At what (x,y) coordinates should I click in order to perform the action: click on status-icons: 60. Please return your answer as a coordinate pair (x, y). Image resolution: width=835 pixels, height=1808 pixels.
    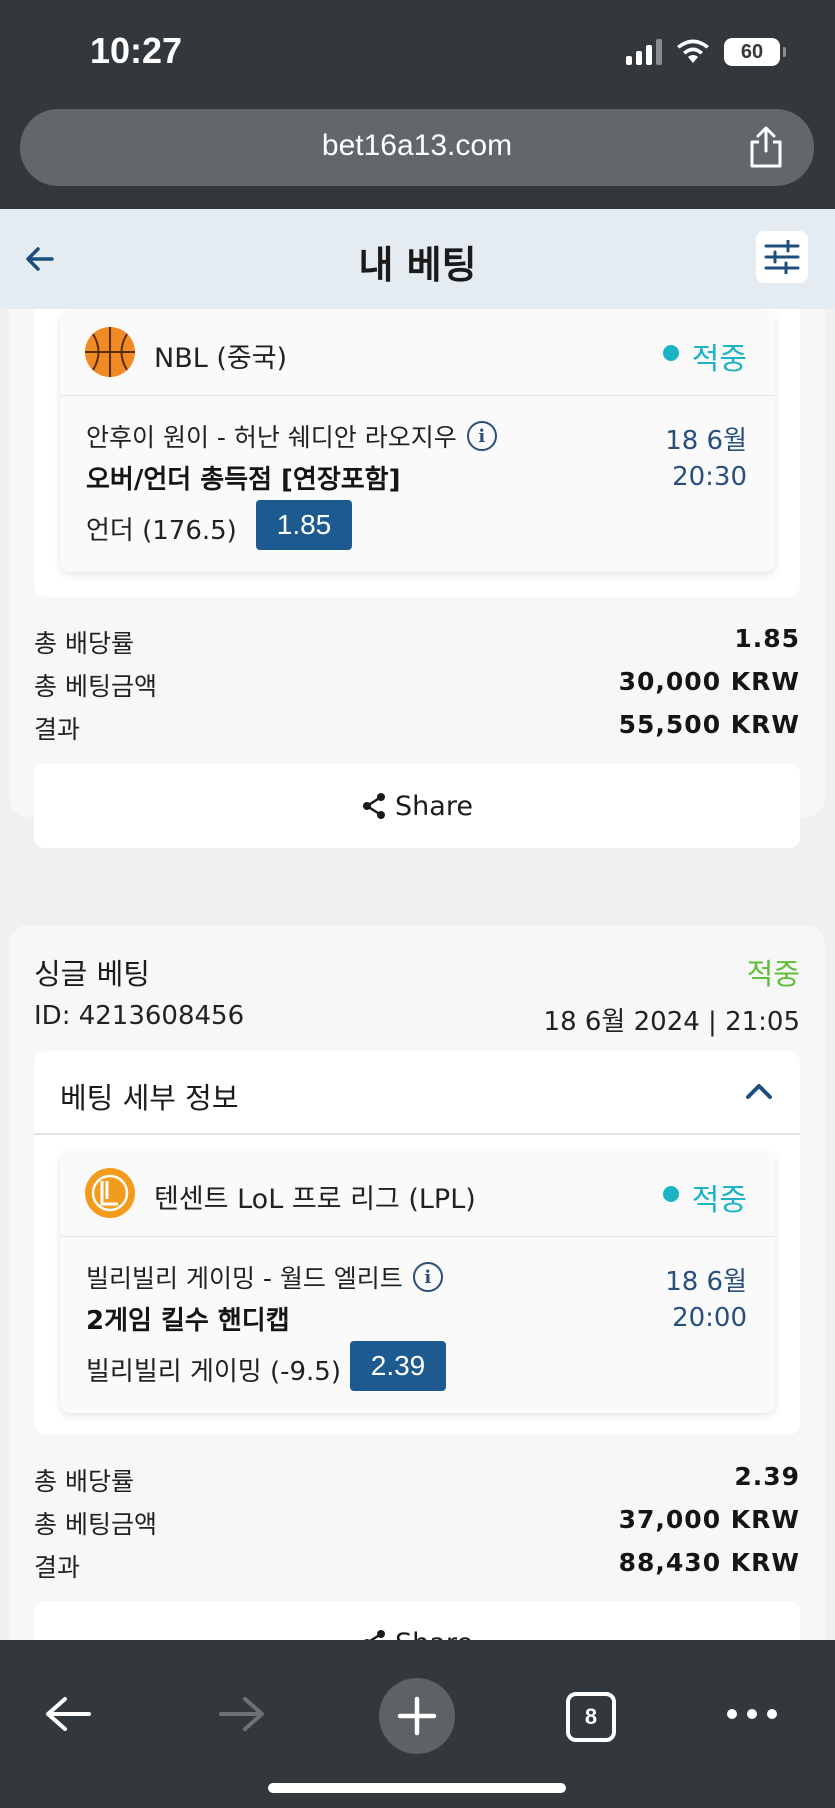
    Looking at the image, I should click on (706, 52).